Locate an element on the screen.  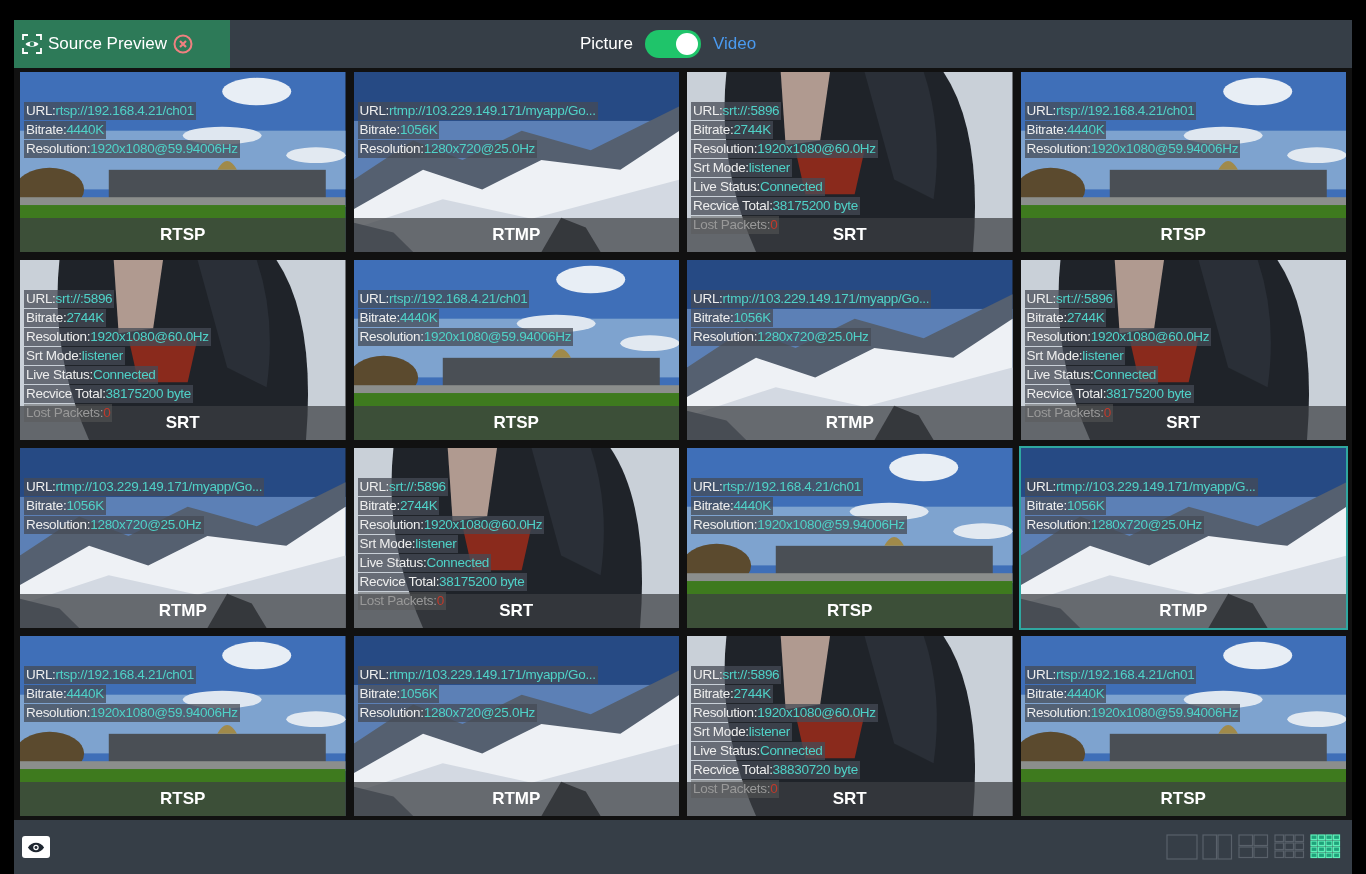
close-button is located at coordinates (183, 44).